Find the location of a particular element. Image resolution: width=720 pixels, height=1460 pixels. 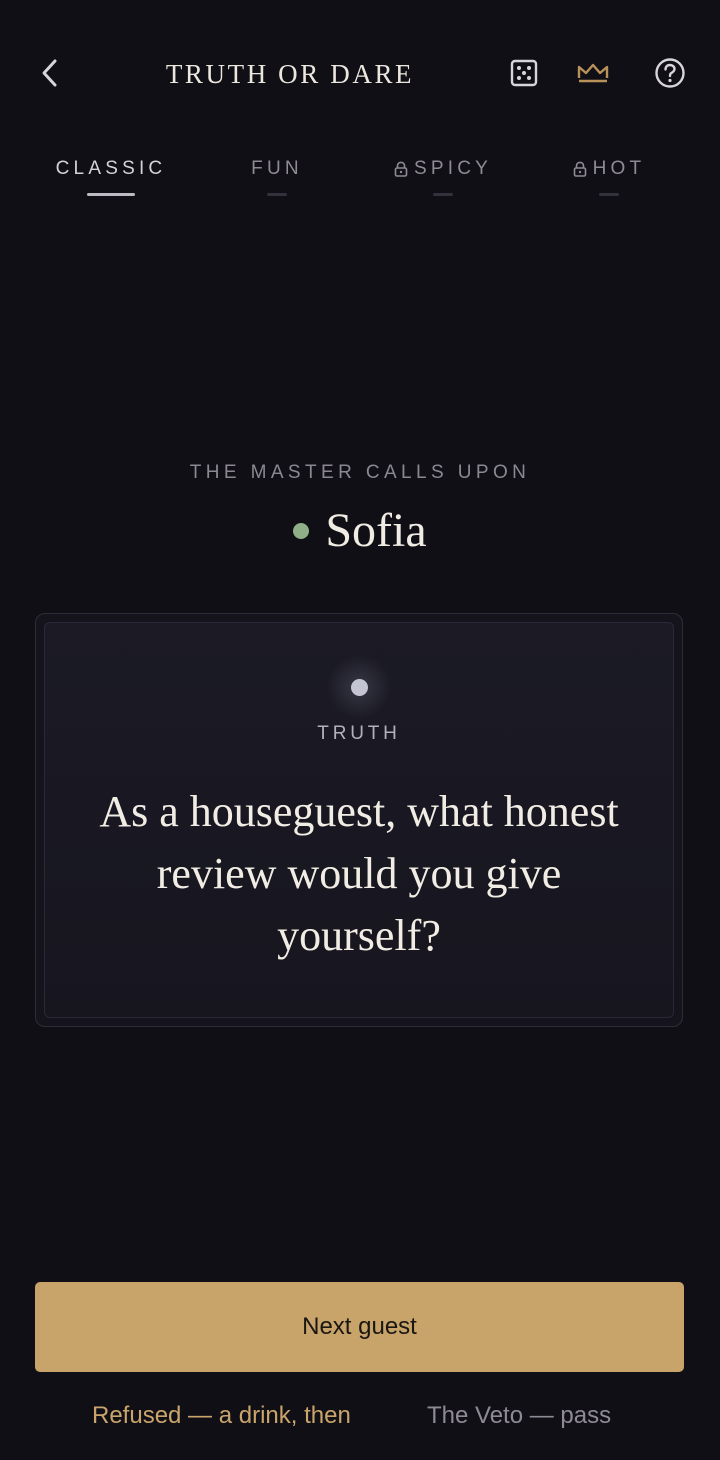

tab-label-group: SPICY is located at coordinates (443, 169).